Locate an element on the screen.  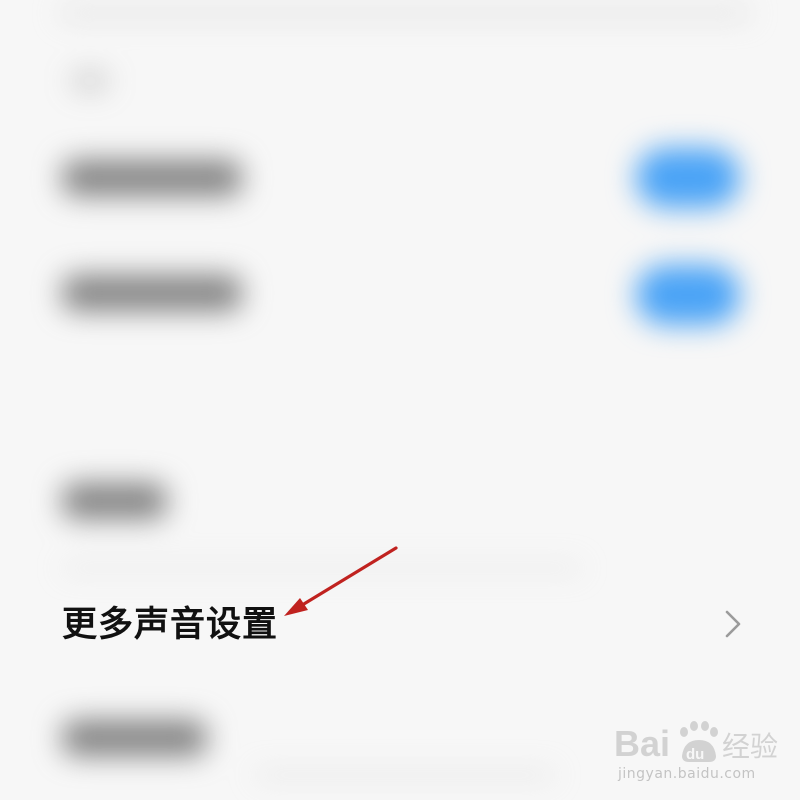
paw-icon: du is located at coordinates (699, 742).